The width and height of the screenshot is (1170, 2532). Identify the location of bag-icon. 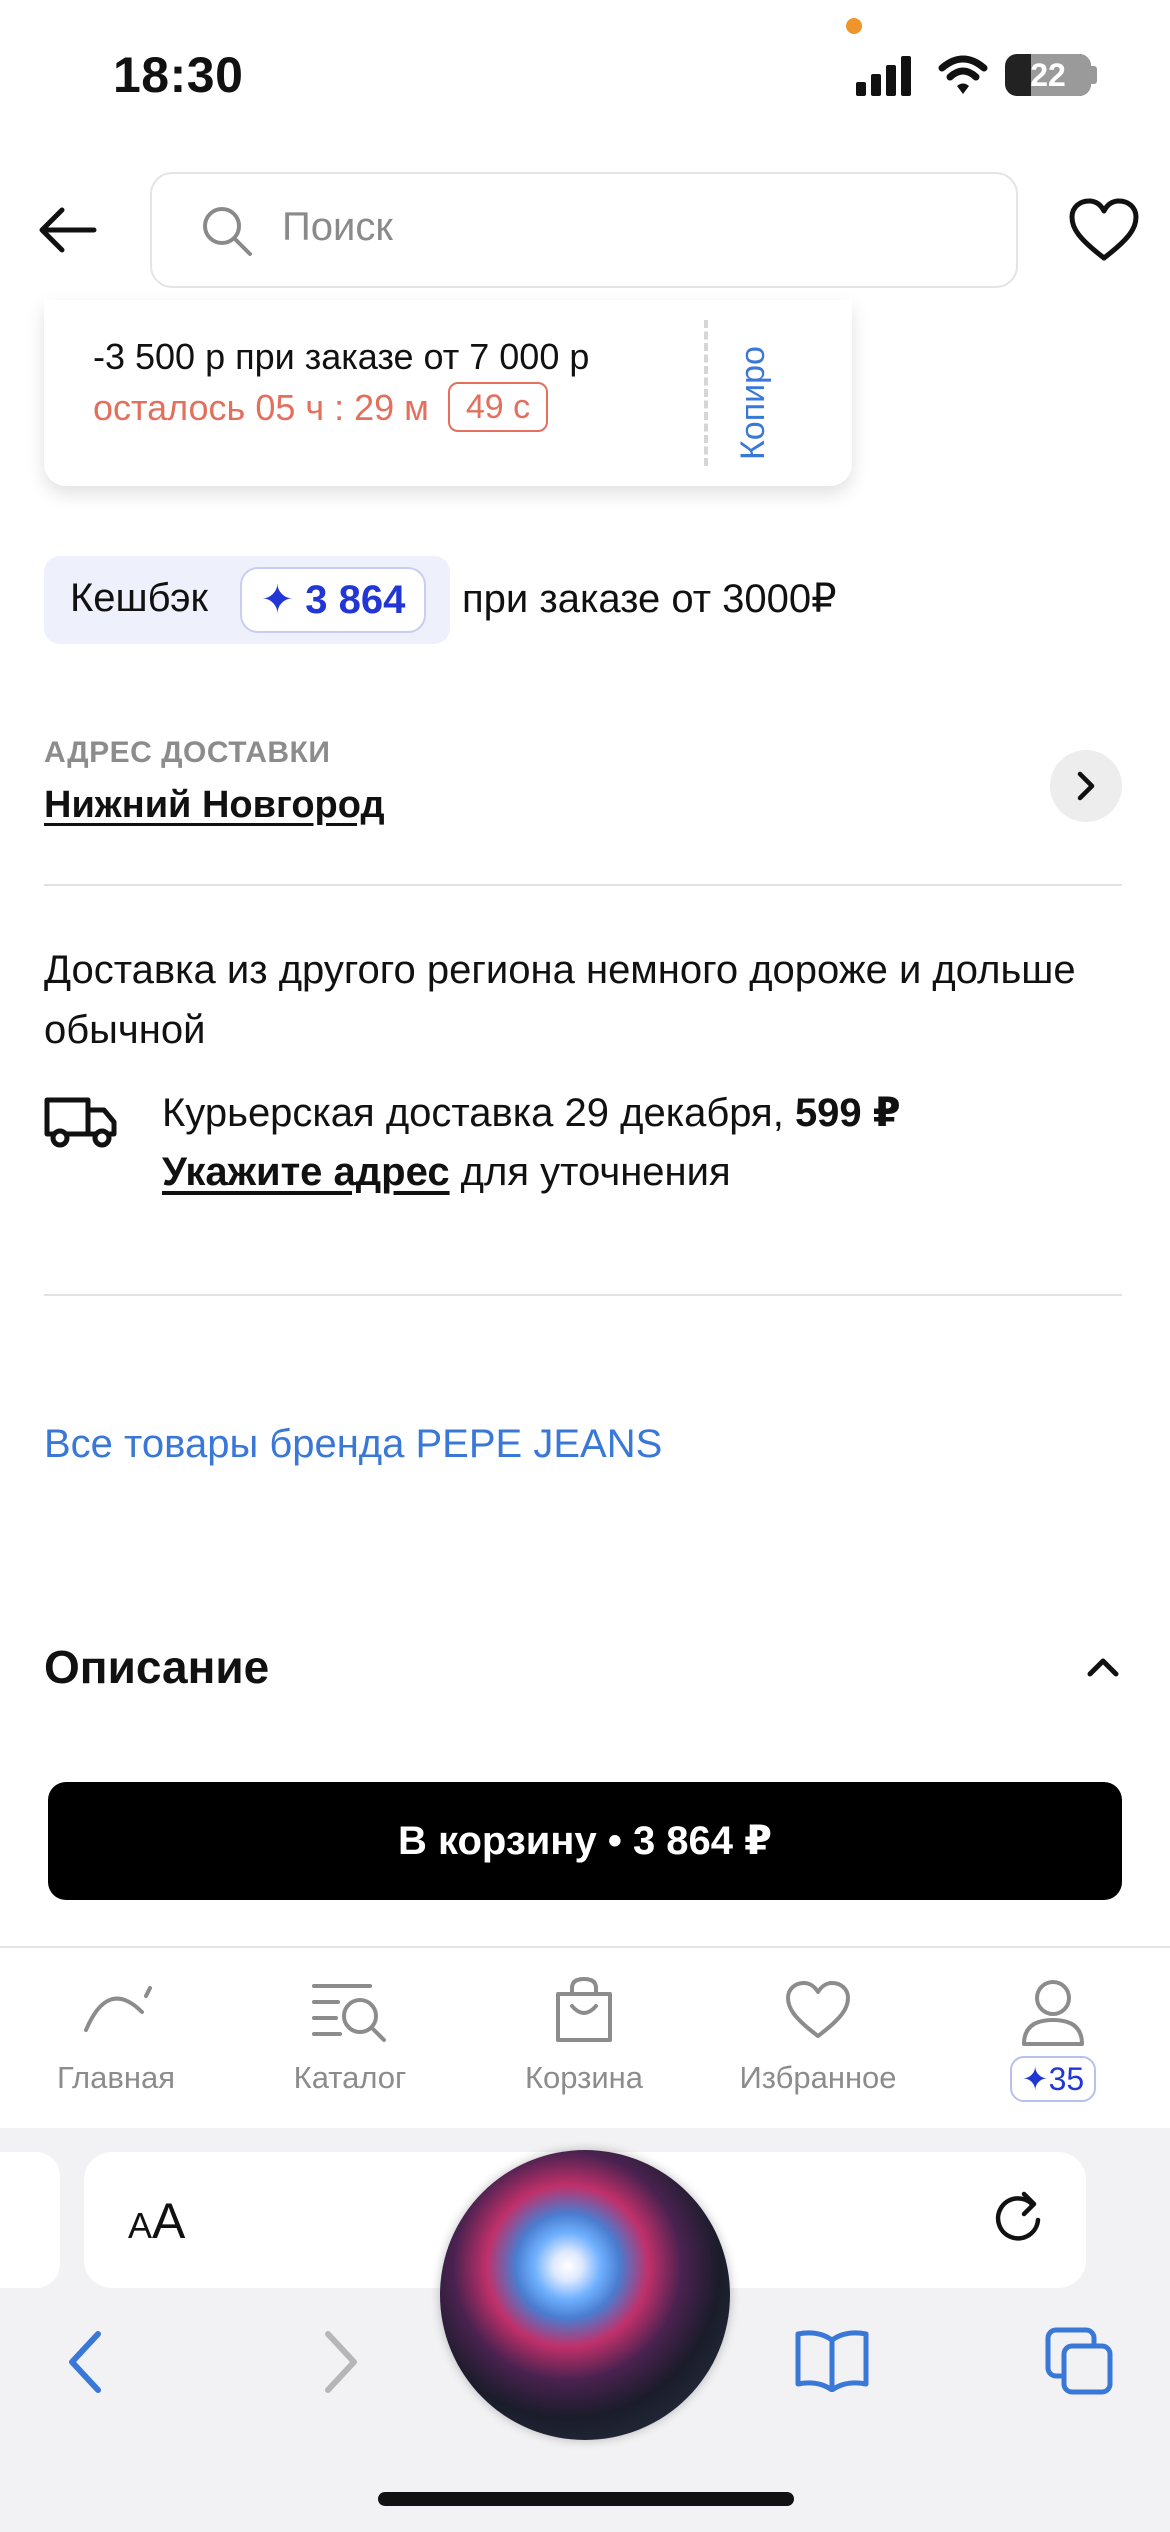
(584, 2009).